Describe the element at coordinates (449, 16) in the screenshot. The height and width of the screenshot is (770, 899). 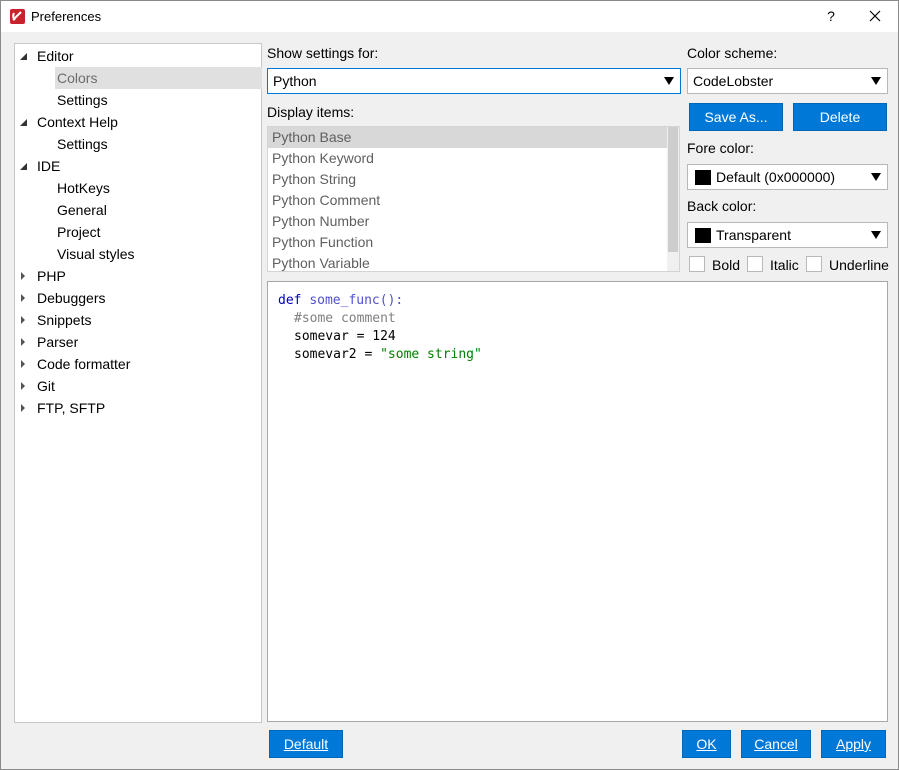
I see `title-bar: Preferences ?` at that location.